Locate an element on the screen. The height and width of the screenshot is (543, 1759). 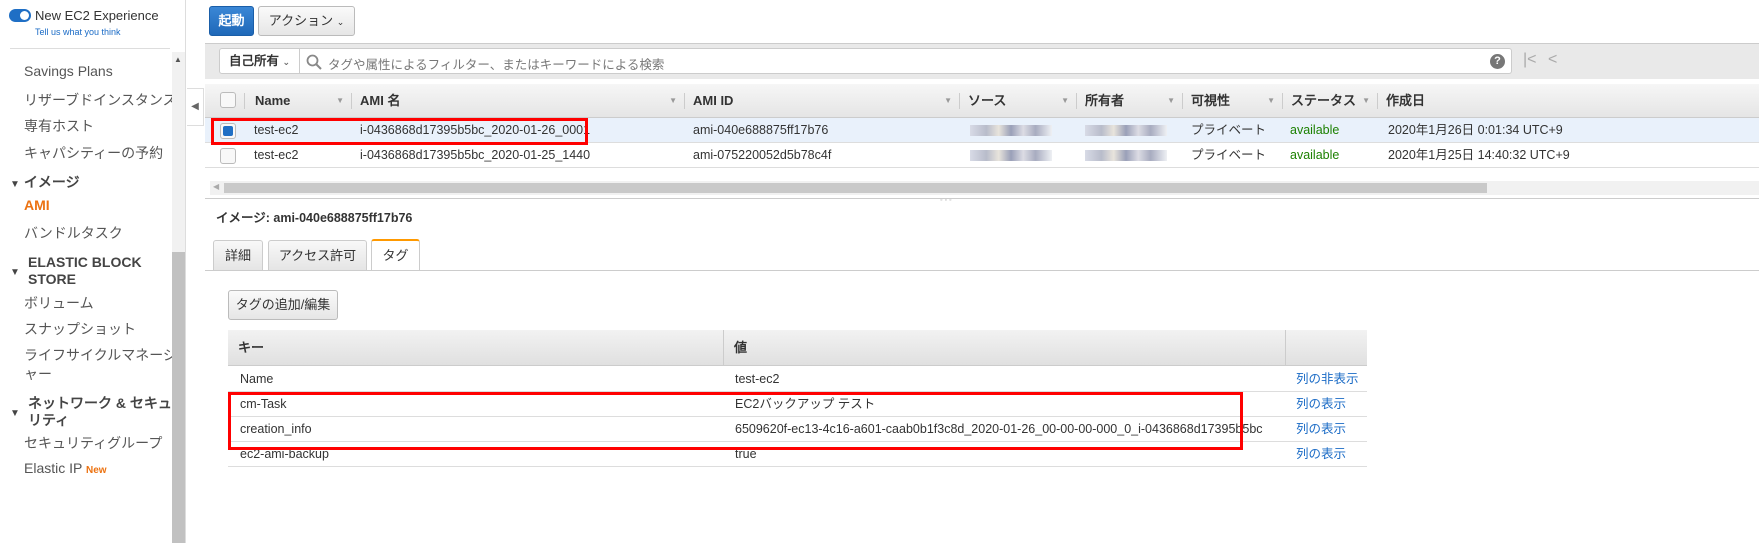
tag-column-key: キー is located at coordinates (475, 348).